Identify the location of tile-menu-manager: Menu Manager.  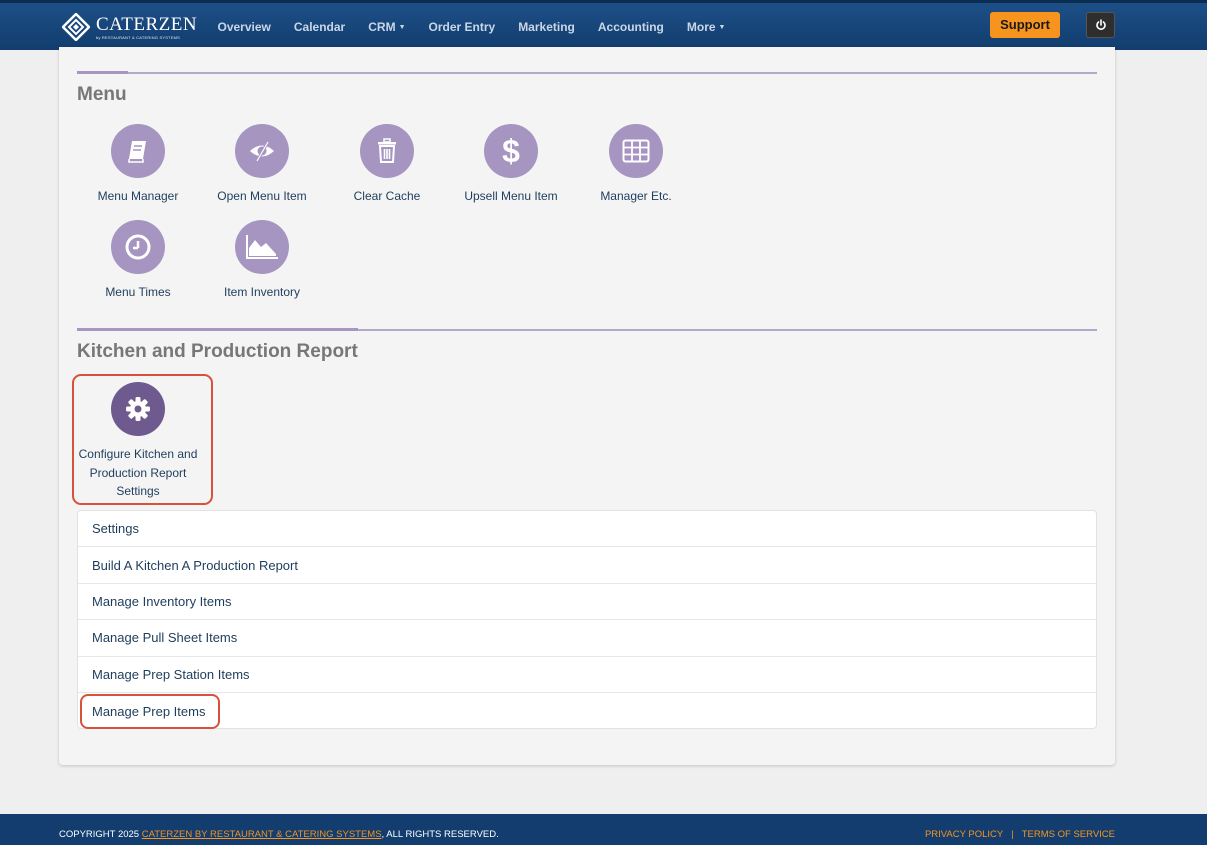
(138, 165).